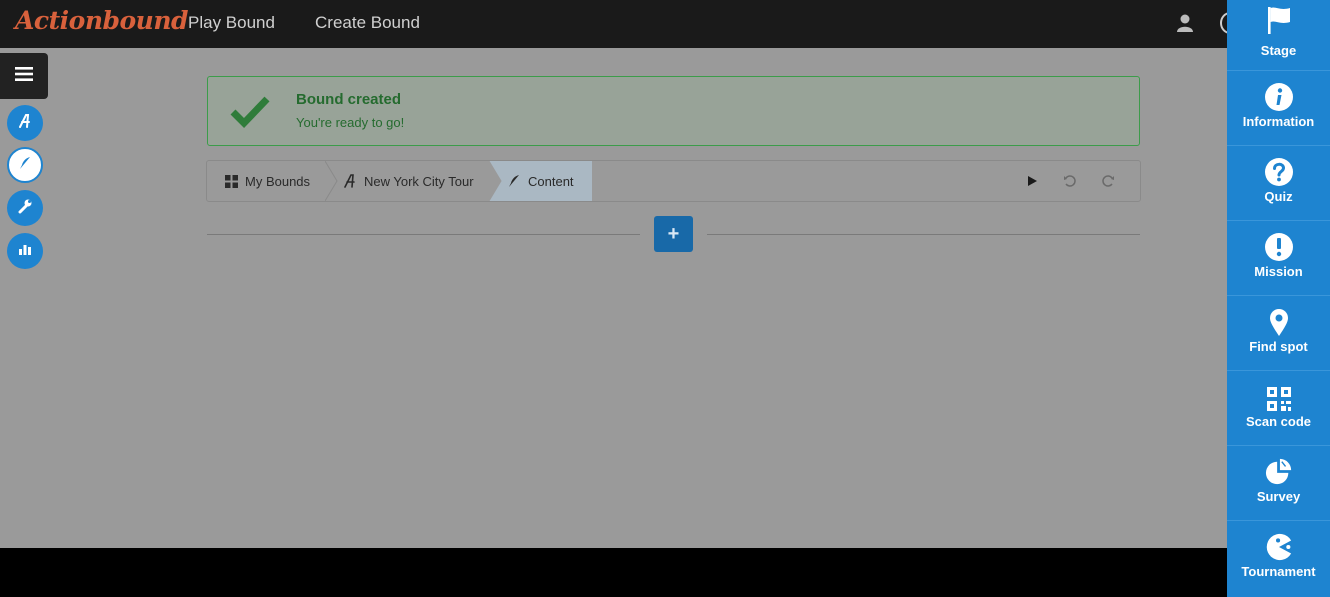 This screenshot has width=1330, height=597. I want to click on sidebar-stats-button, so click(25, 251).